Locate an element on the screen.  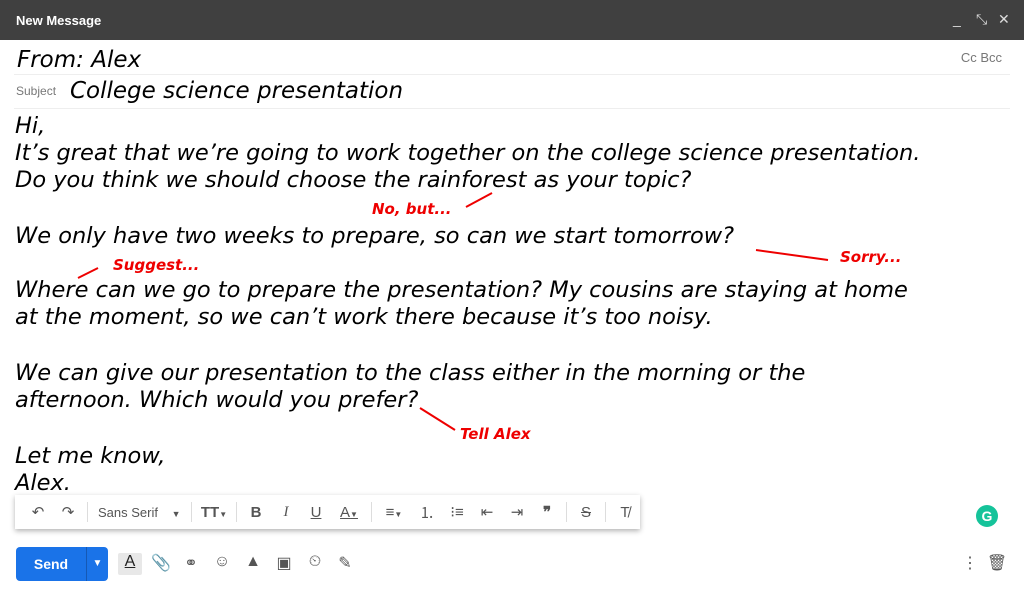
signature-icon: ✎ is located at coordinates (345, 564).